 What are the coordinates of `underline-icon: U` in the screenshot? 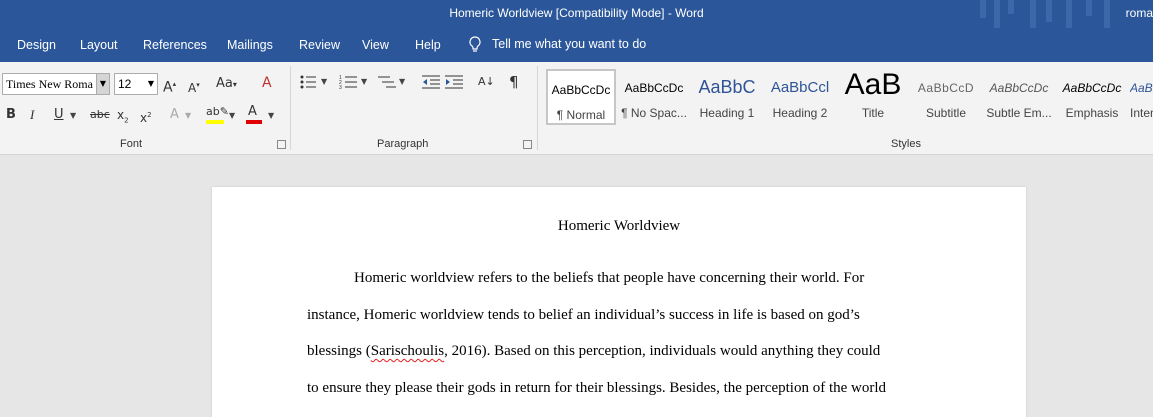 It's located at (59, 115).